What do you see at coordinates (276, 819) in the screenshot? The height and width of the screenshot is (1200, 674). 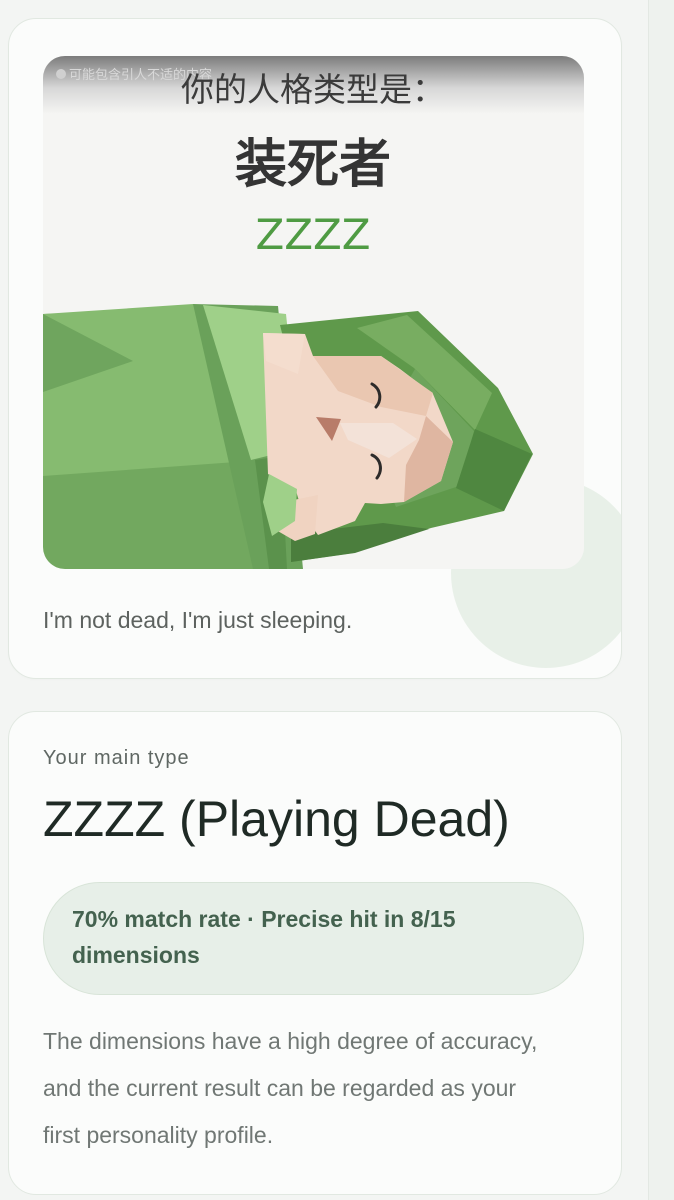 I see `main-type-title: ZZZZ (Playing Dead)` at bounding box center [276, 819].